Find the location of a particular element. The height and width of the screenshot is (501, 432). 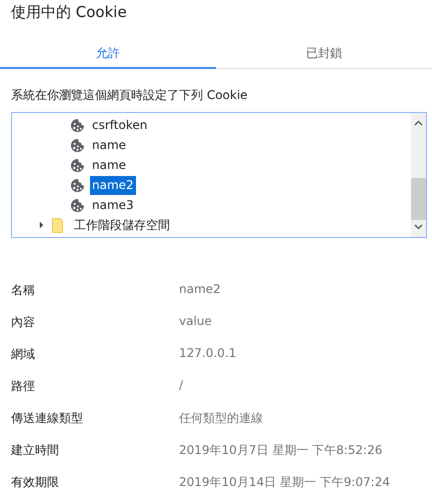

field-label: 名稱 is located at coordinates (23, 290).